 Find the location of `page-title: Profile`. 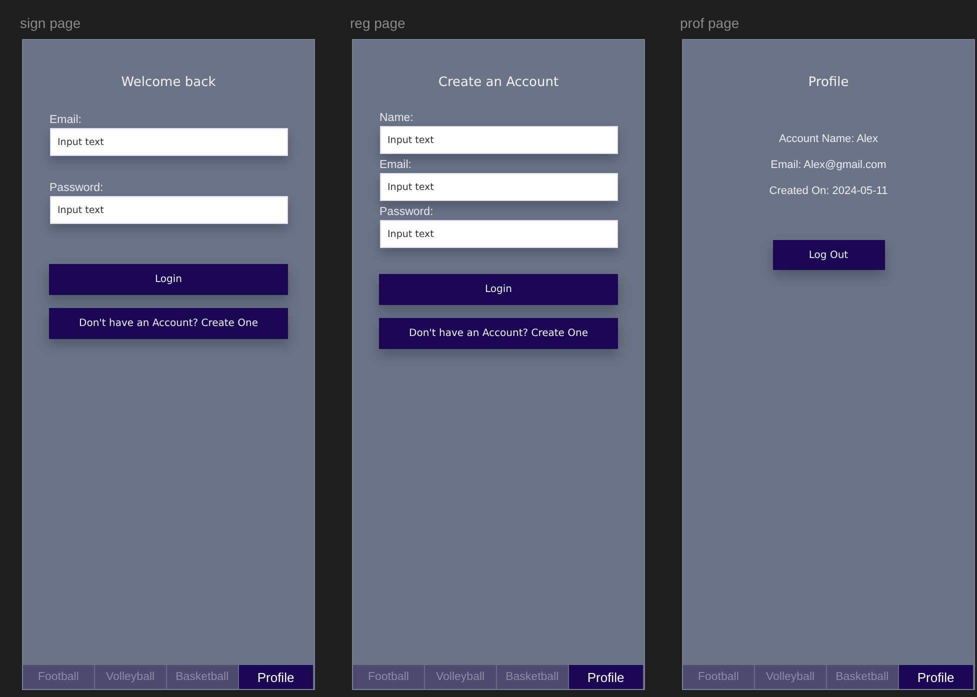

page-title: Profile is located at coordinates (828, 83).